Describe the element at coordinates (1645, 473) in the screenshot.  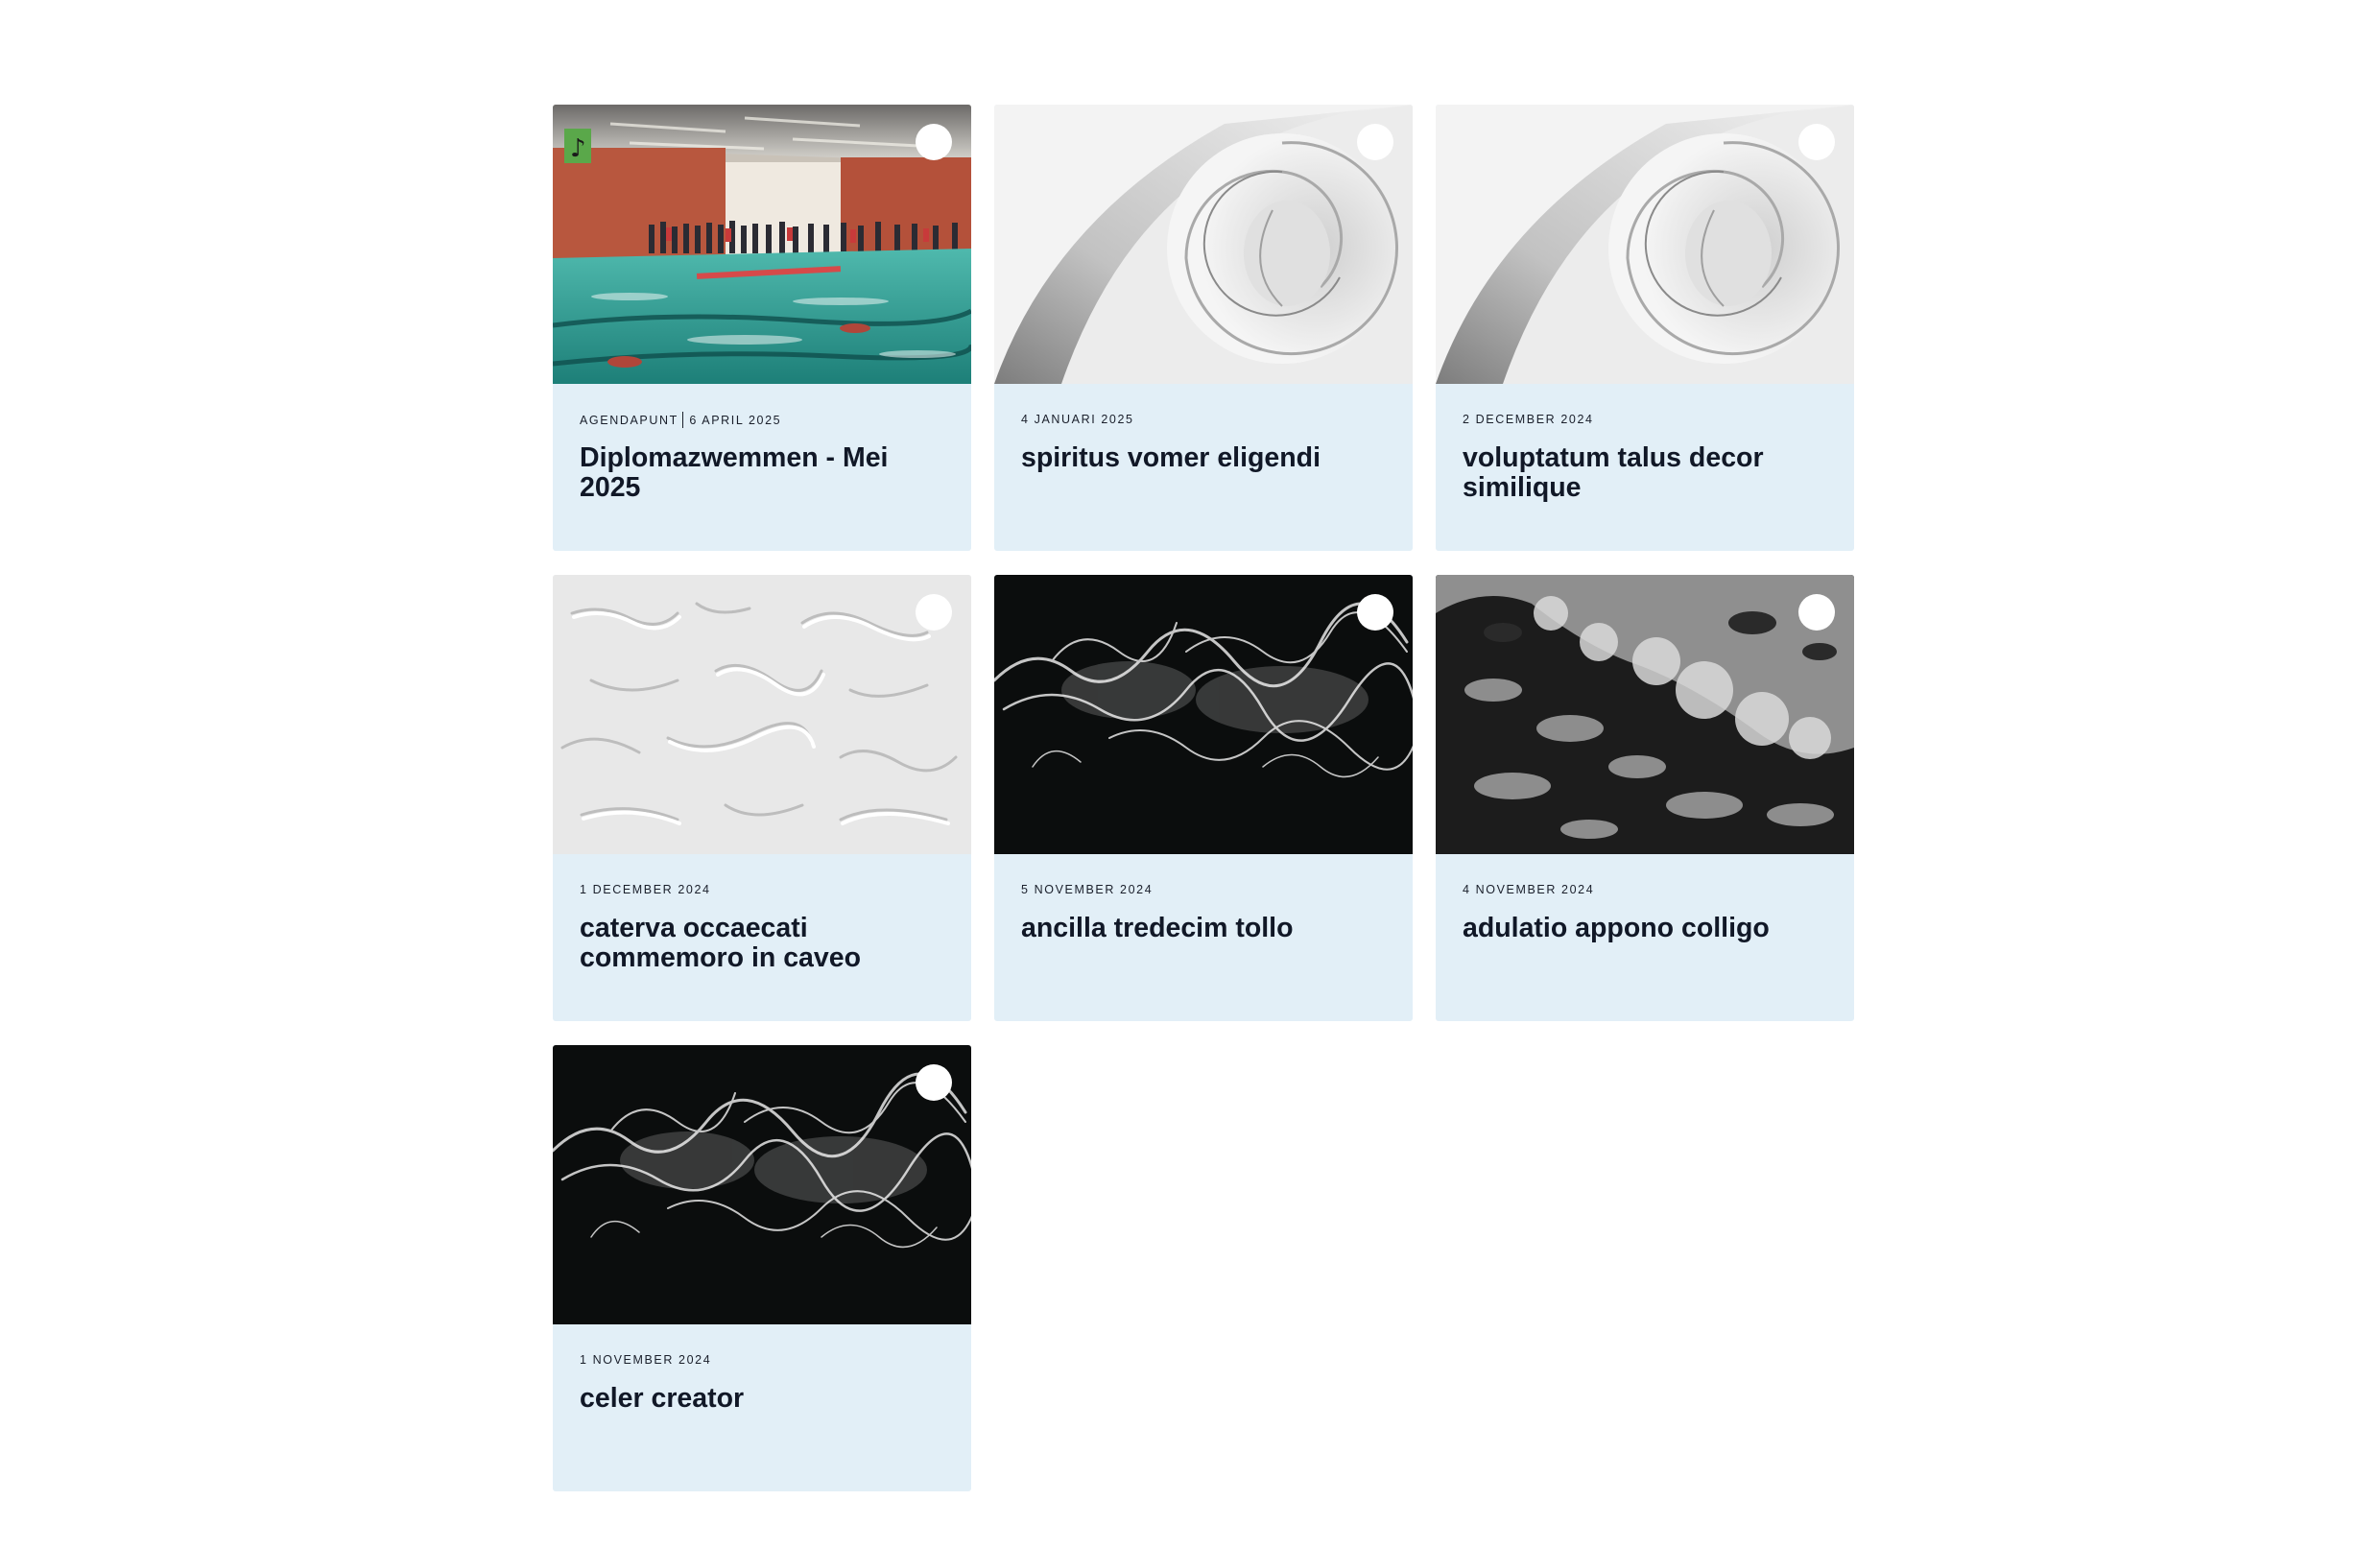
I see `card-title: voluptatum talus decor similique` at that location.